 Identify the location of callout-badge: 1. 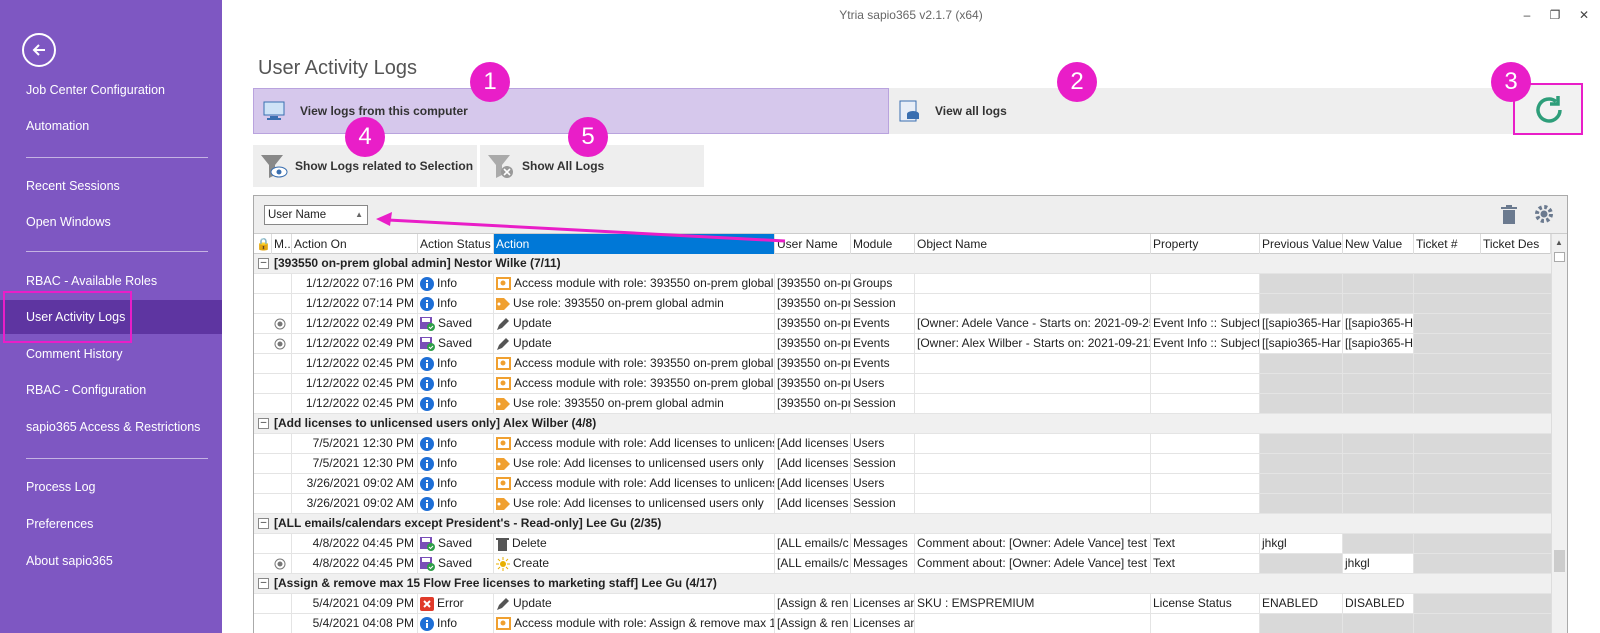
(490, 82).